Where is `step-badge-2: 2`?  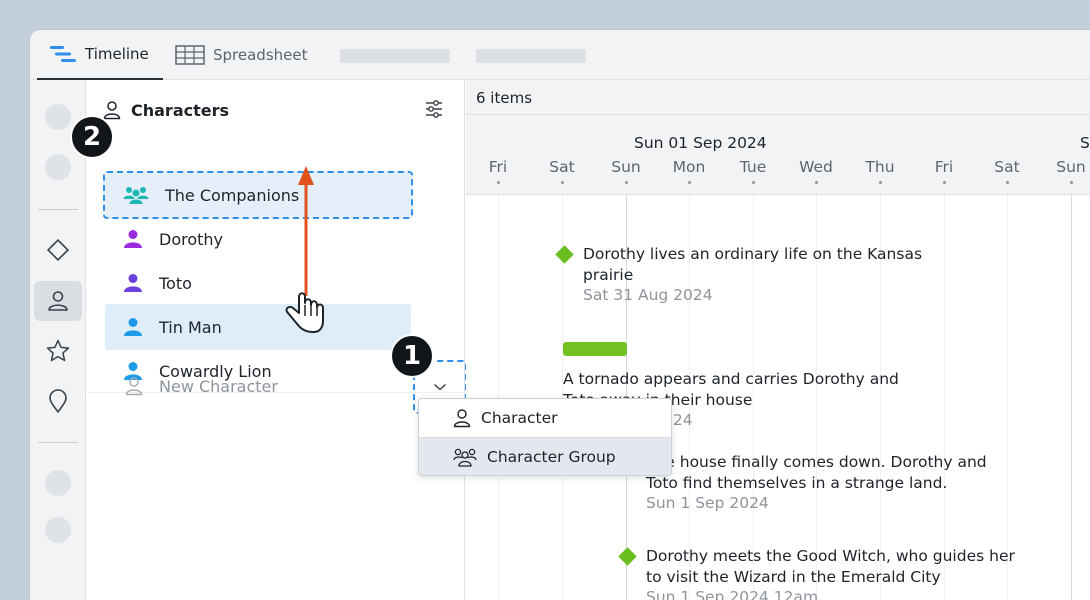
step-badge-2: 2 is located at coordinates (92, 137).